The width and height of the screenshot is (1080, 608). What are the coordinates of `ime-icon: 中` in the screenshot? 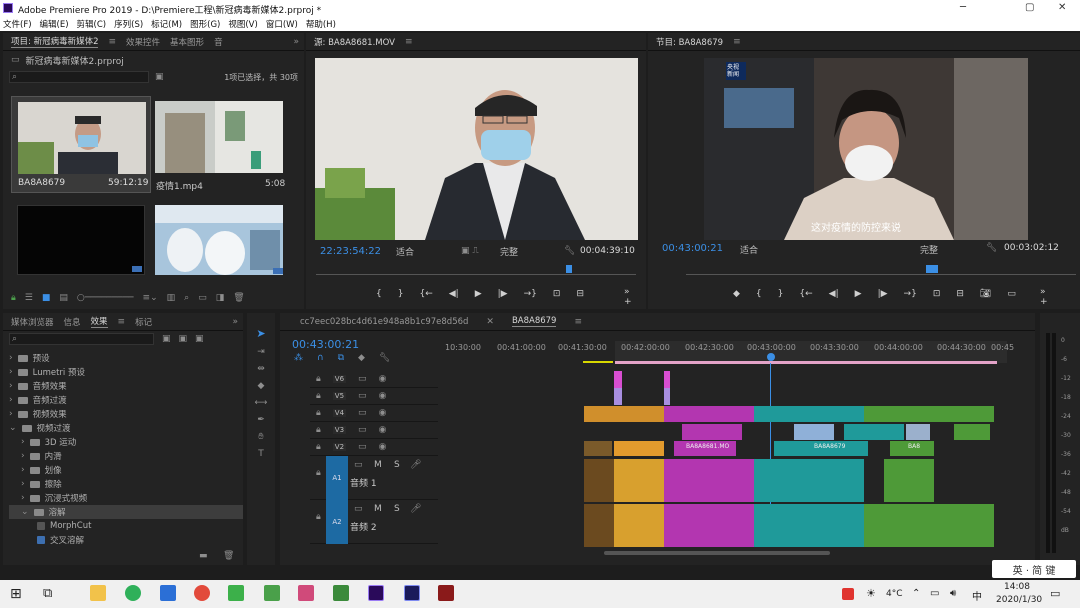 It's located at (977, 595).